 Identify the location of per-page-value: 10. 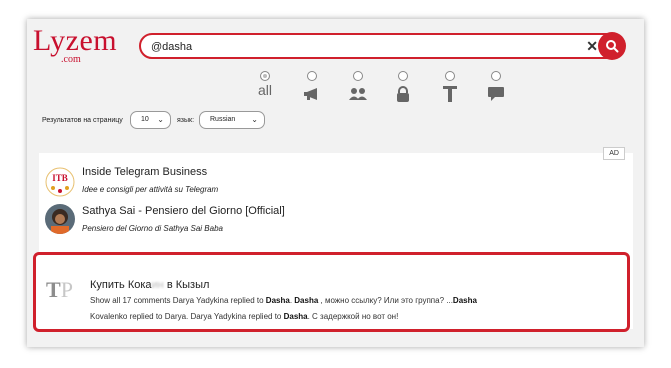
(145, 119).